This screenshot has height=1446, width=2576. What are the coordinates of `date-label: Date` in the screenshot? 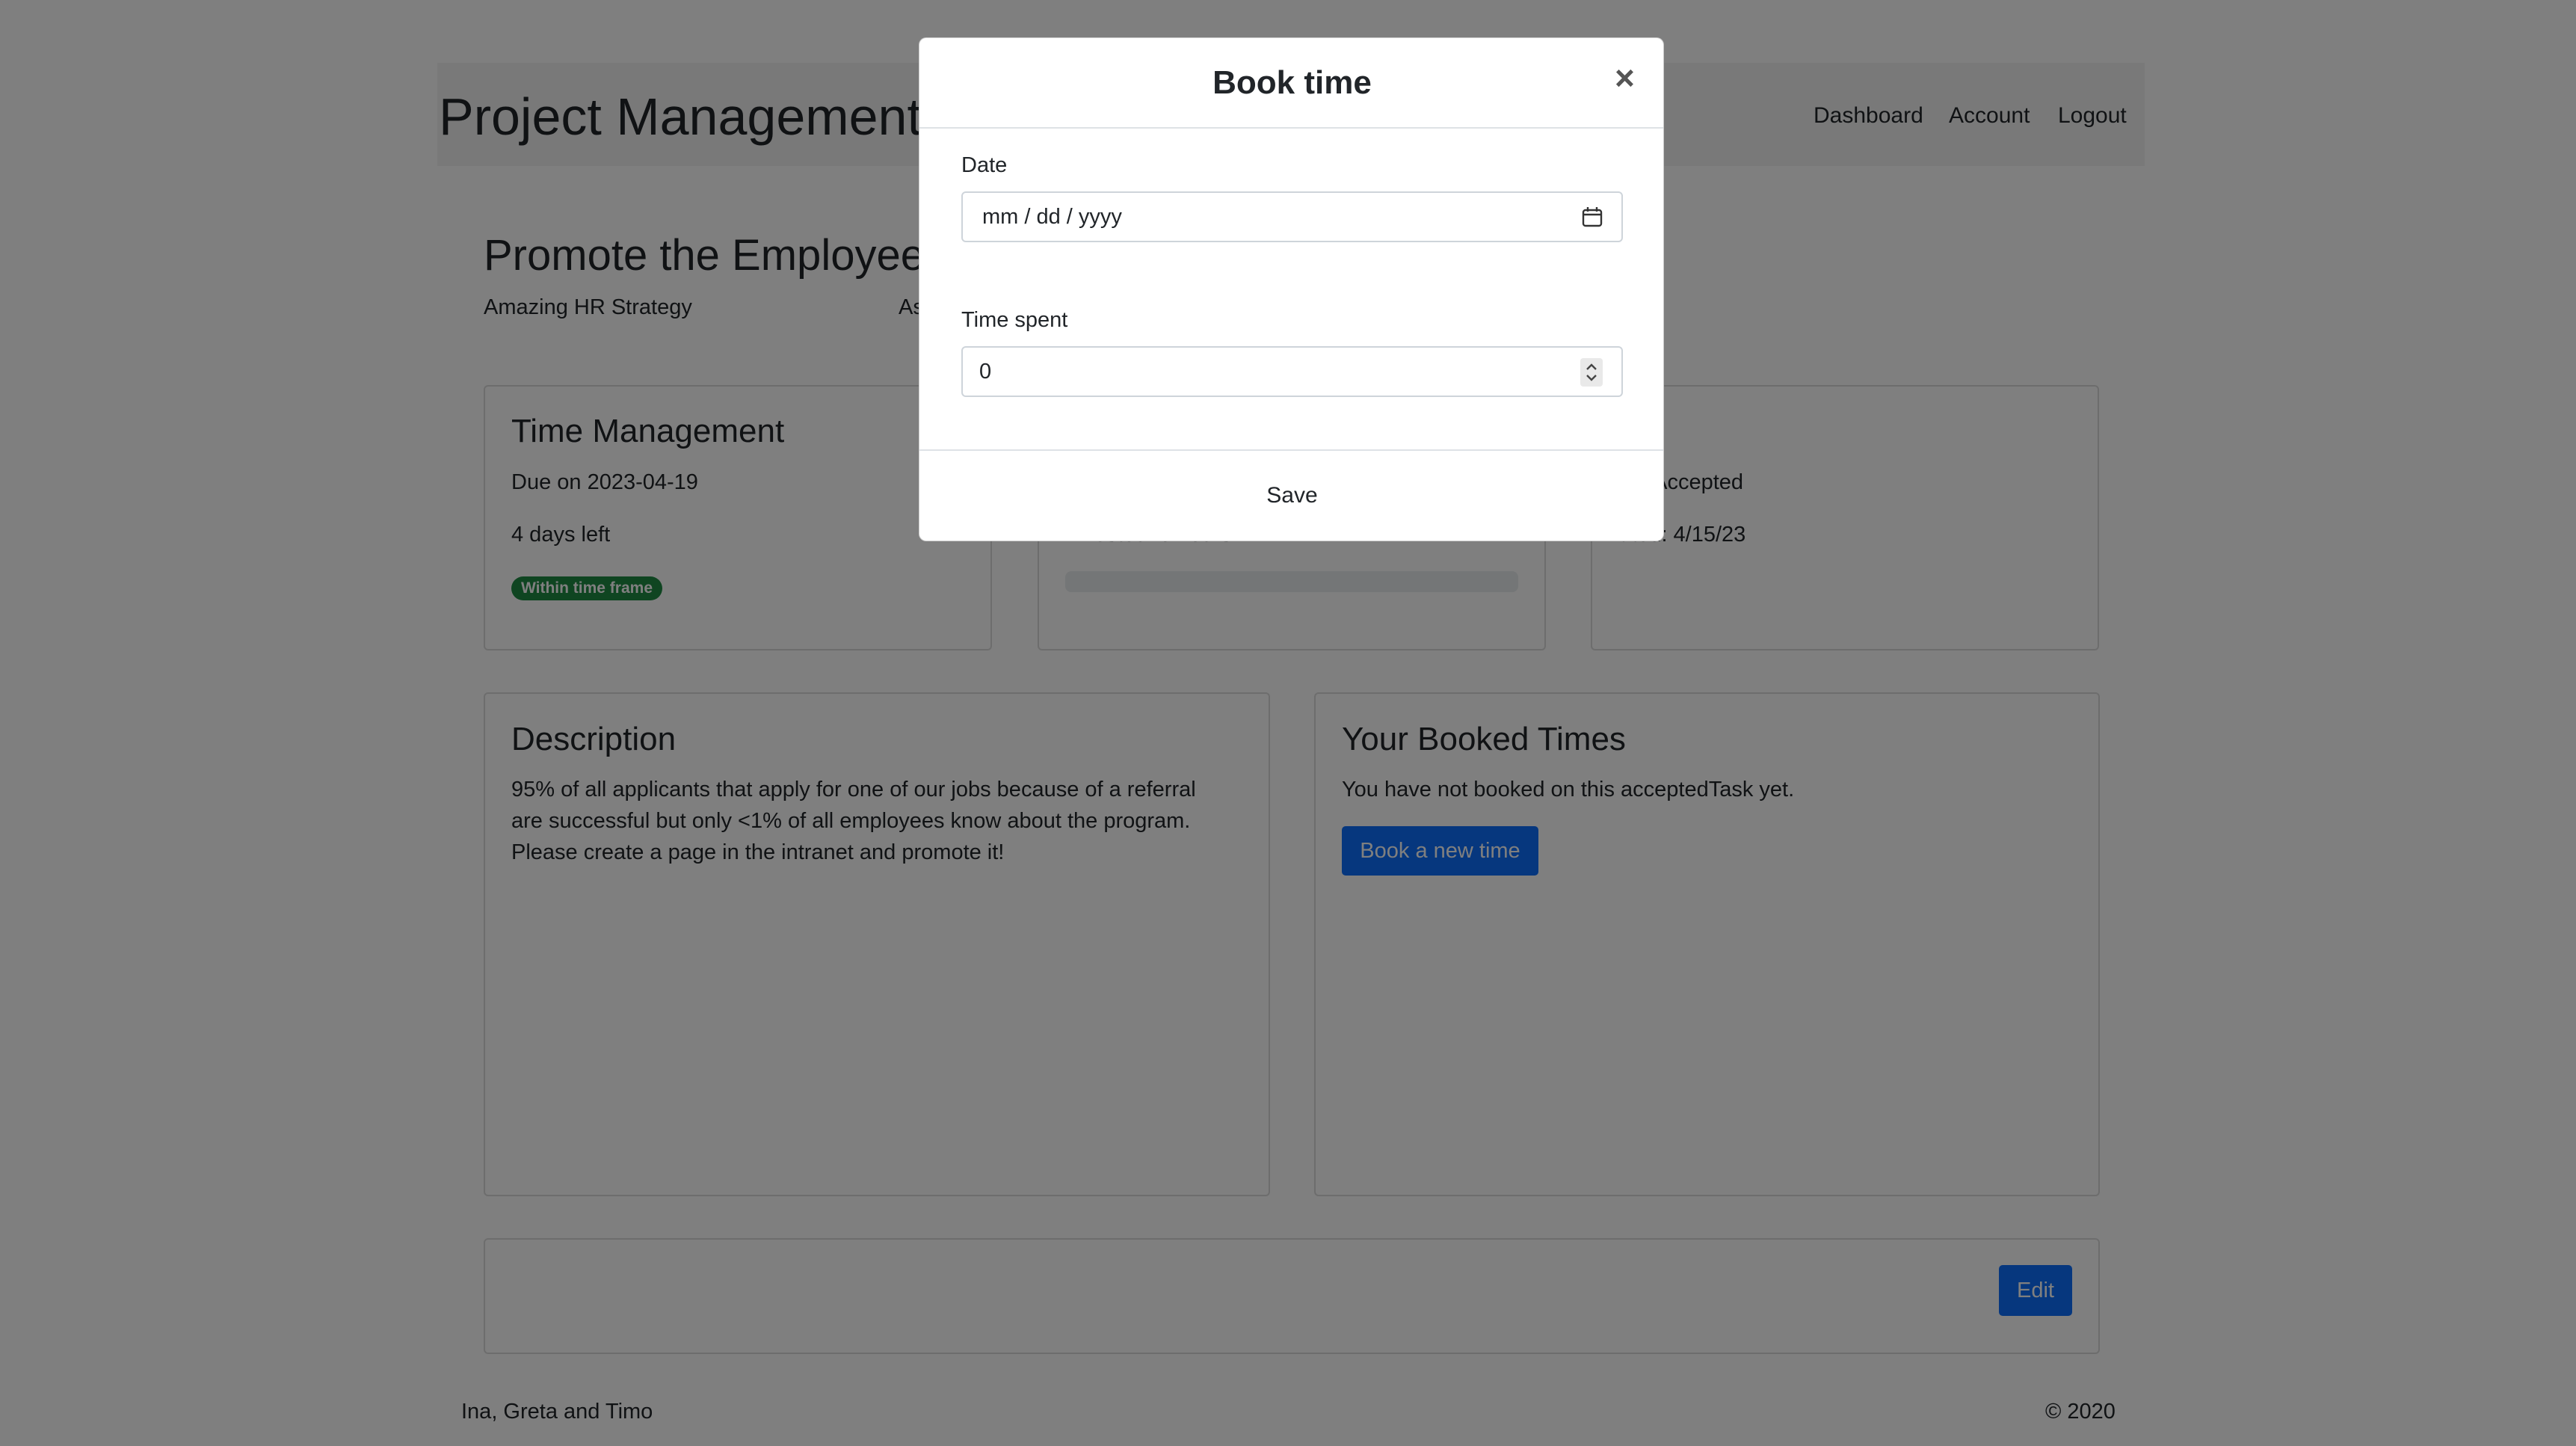 It's located at (984, 165).